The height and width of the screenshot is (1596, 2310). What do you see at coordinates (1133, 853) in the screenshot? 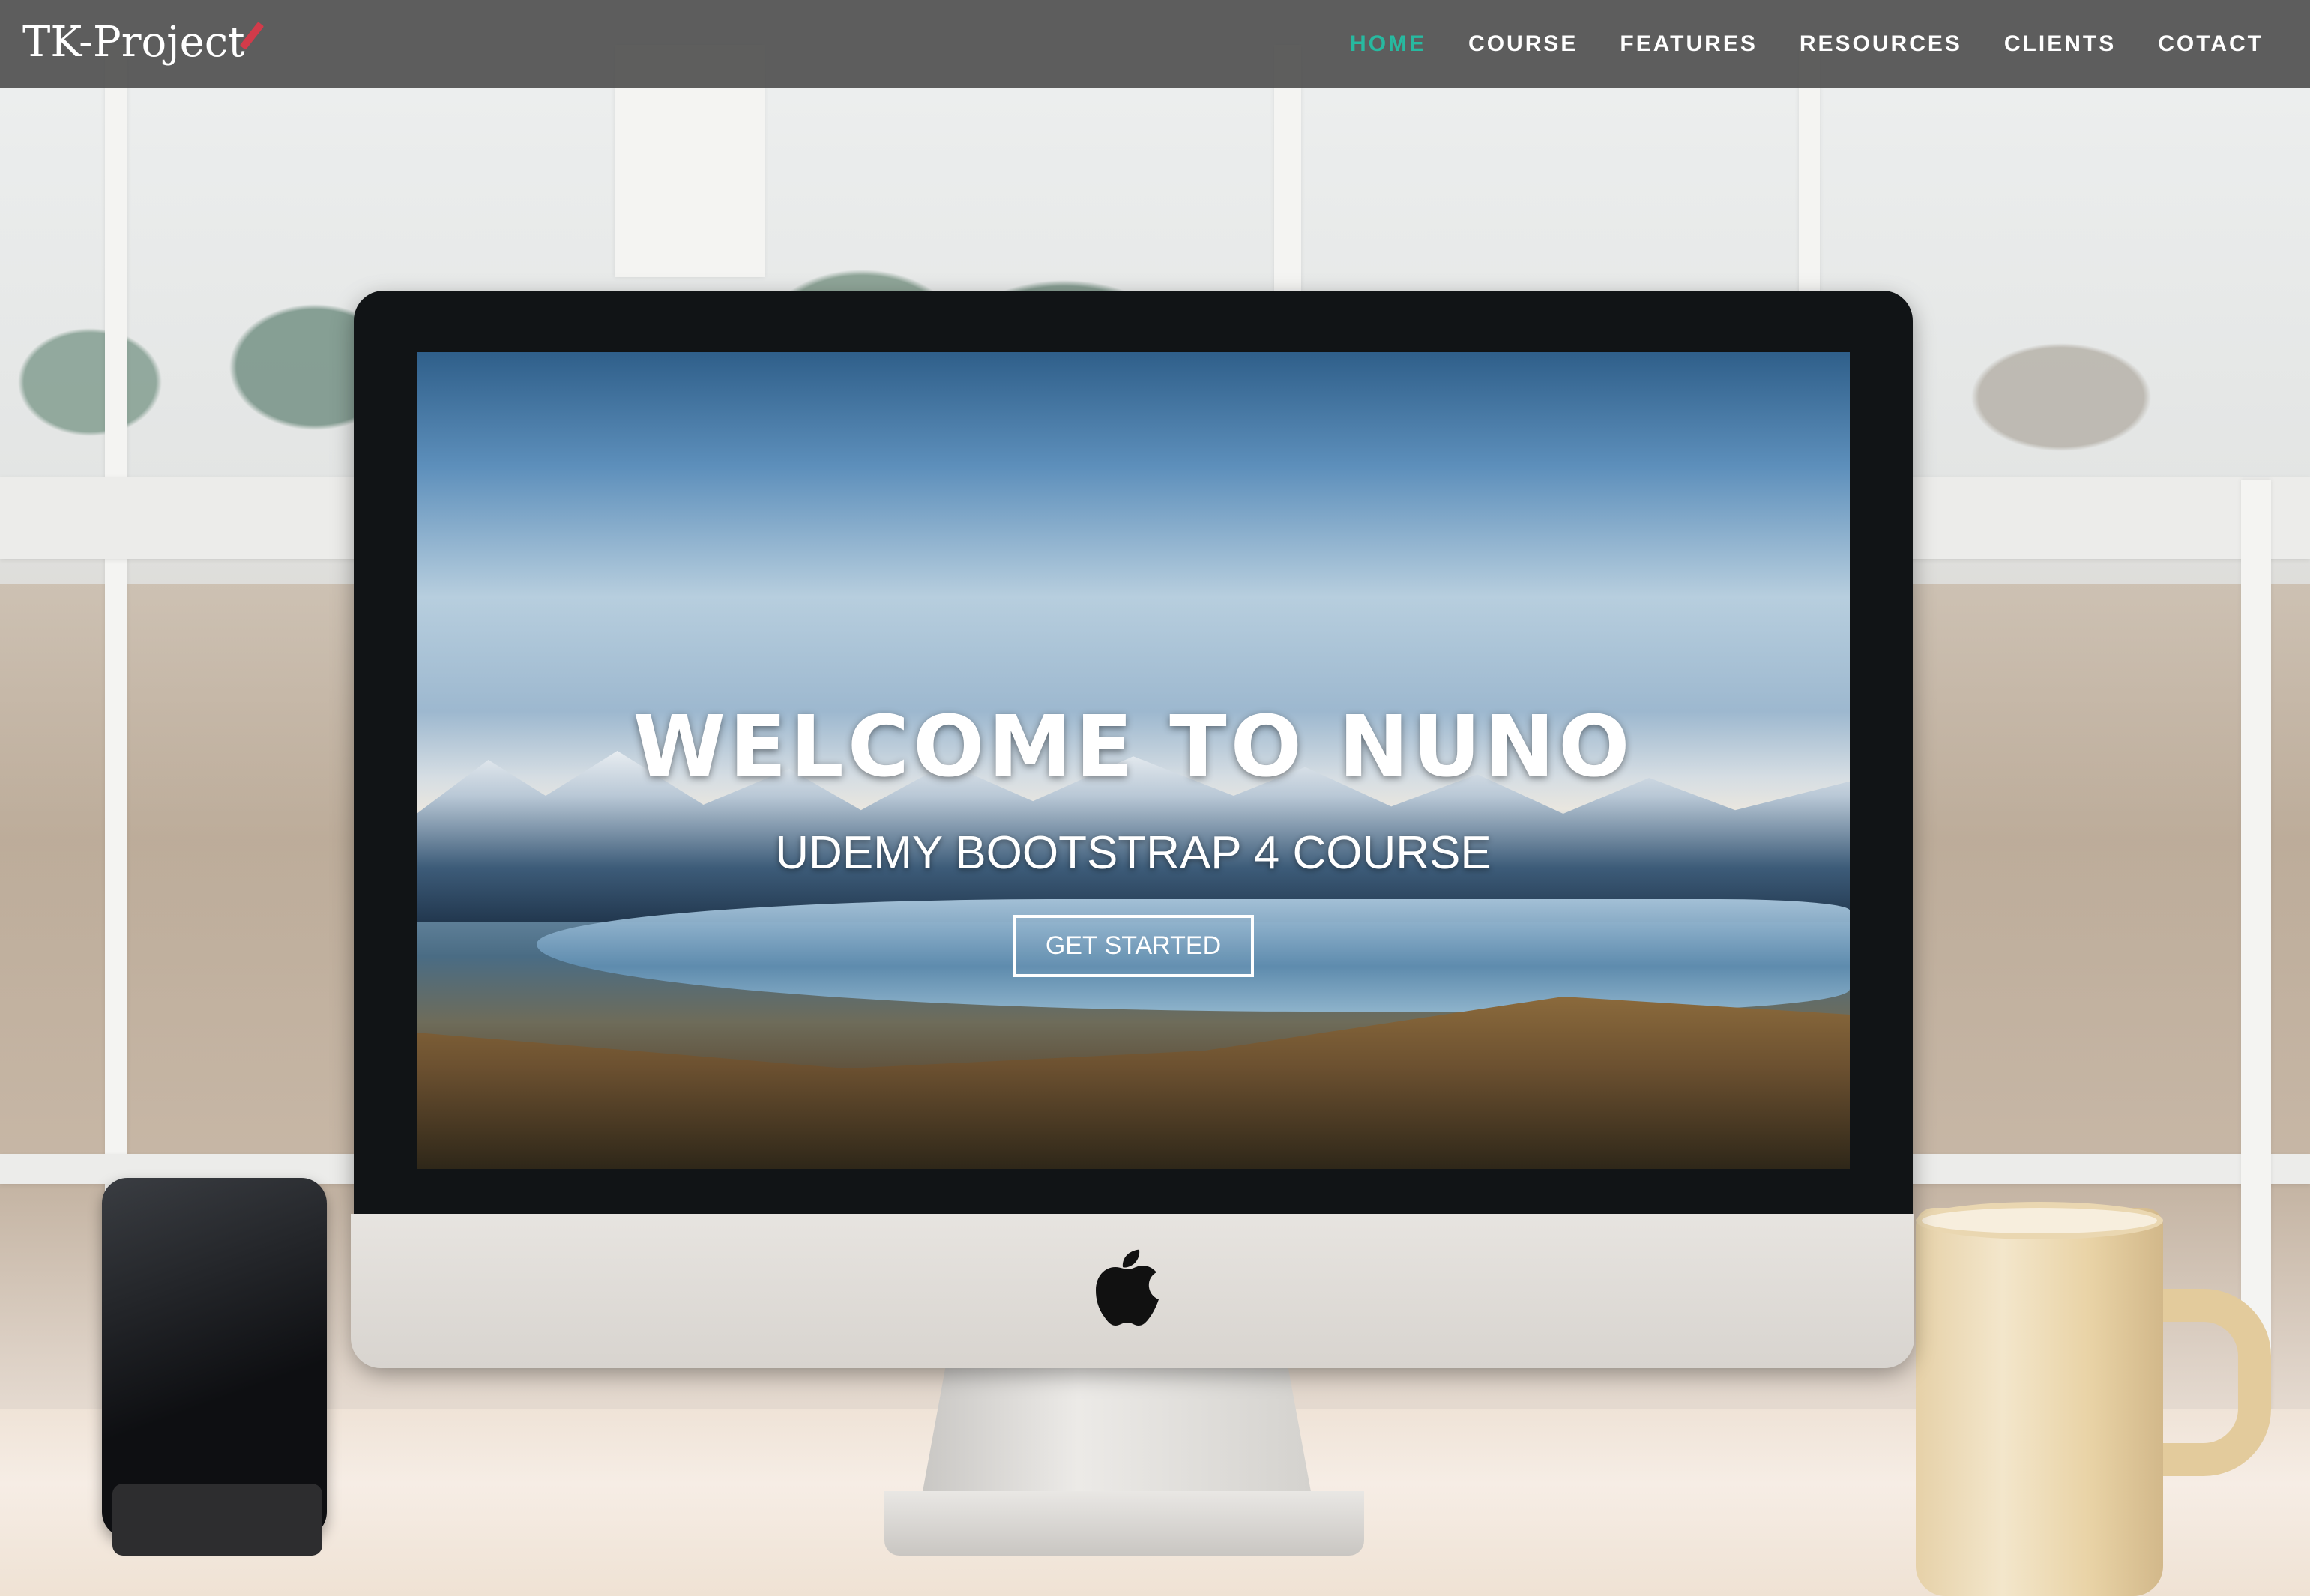
I see `hero-subtitle: UDEMY BOOTSTRAP 4 COURSE` at bounding box center [1133, 853].